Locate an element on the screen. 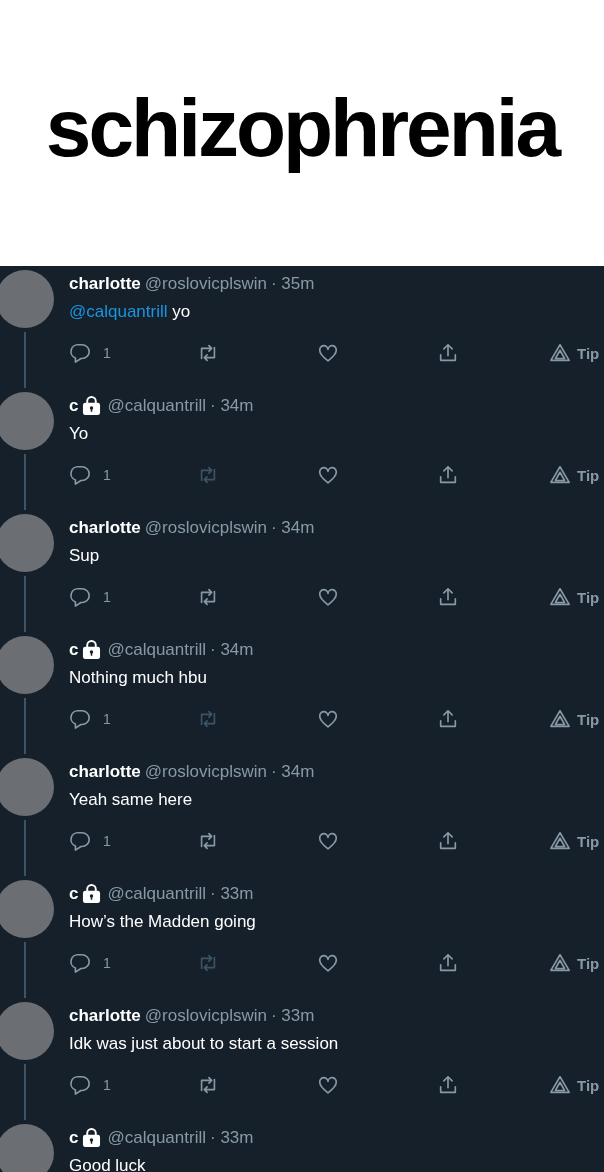 This screenshot has width=604, height=1172. tweet-text: Good luck is located at coordinates (108, 1164).